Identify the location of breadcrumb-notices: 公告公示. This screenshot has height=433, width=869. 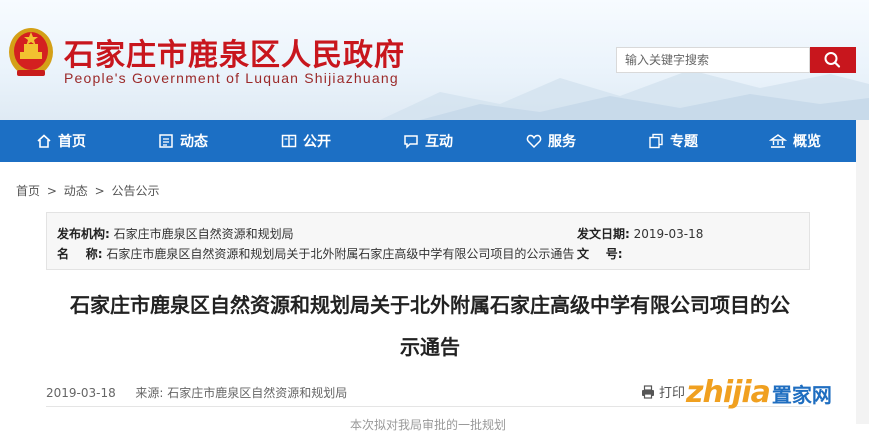
(135, 191).